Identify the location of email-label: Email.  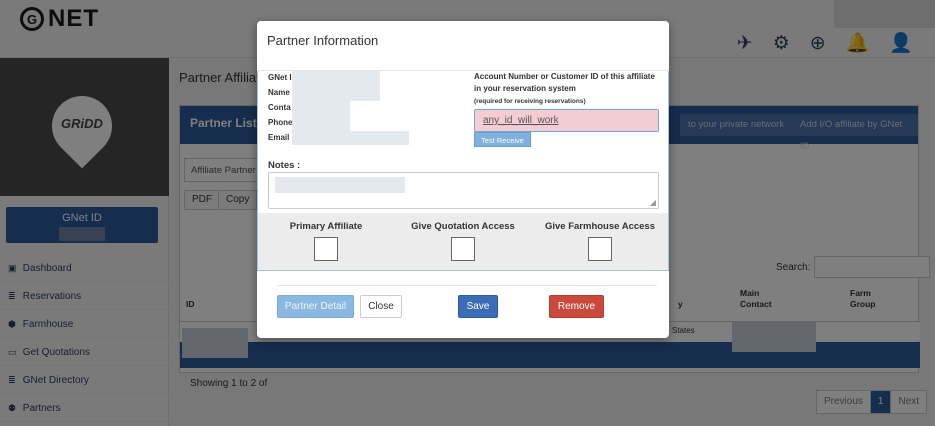
(279, 137).